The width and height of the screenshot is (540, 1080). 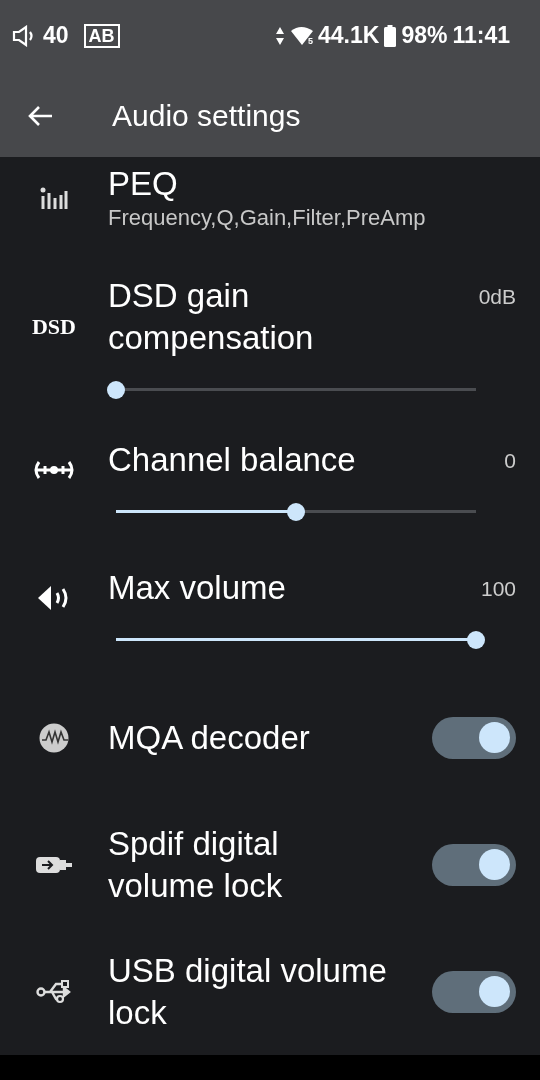 What do you see at coordinates (54, 738) in the screenshot?
I see `waveform-icon` at bounding box center [54, 738].